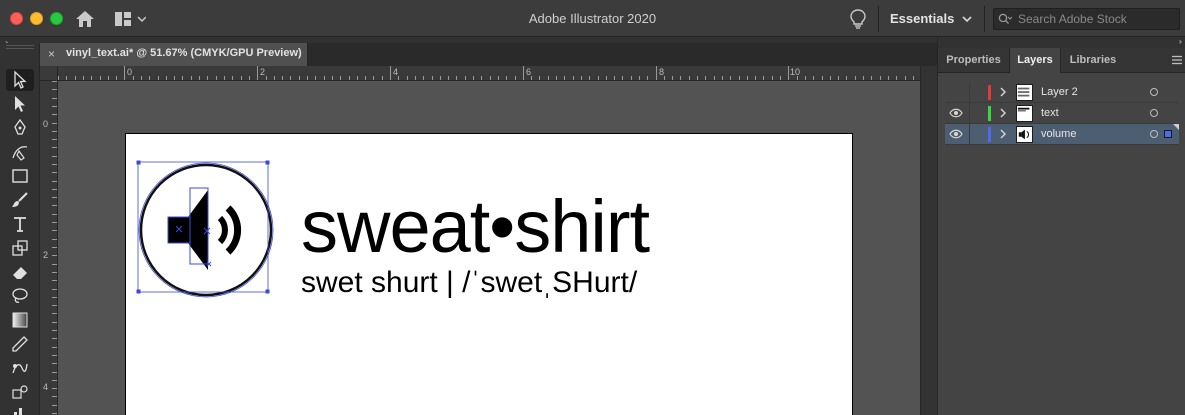 This screenshot has height=415, width=1185. I want to click on eyedropper-icon, so click(20, 344).